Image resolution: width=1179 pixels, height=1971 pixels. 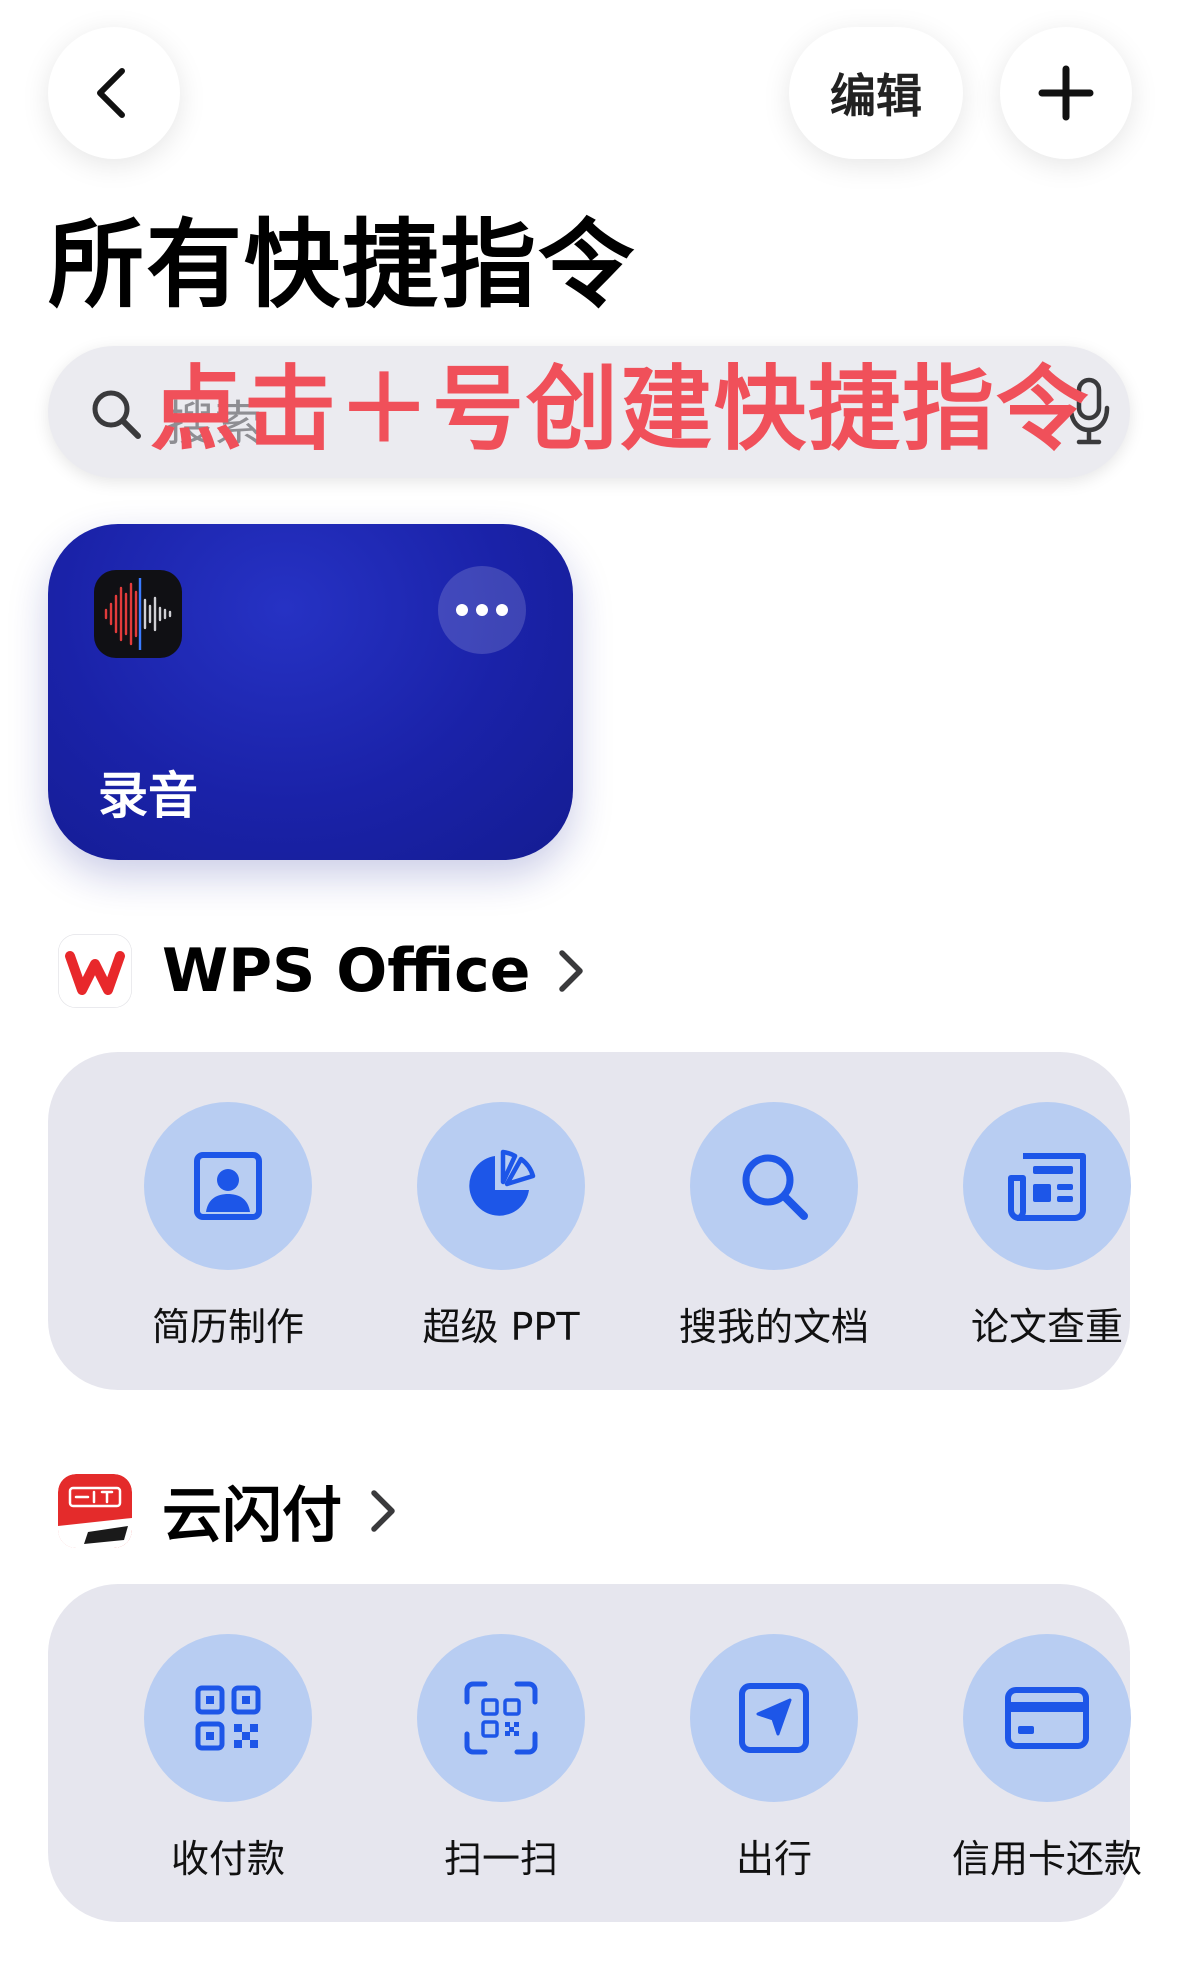 I want to click on page-title: 所有快捷指令, so click(x=342, y=265).